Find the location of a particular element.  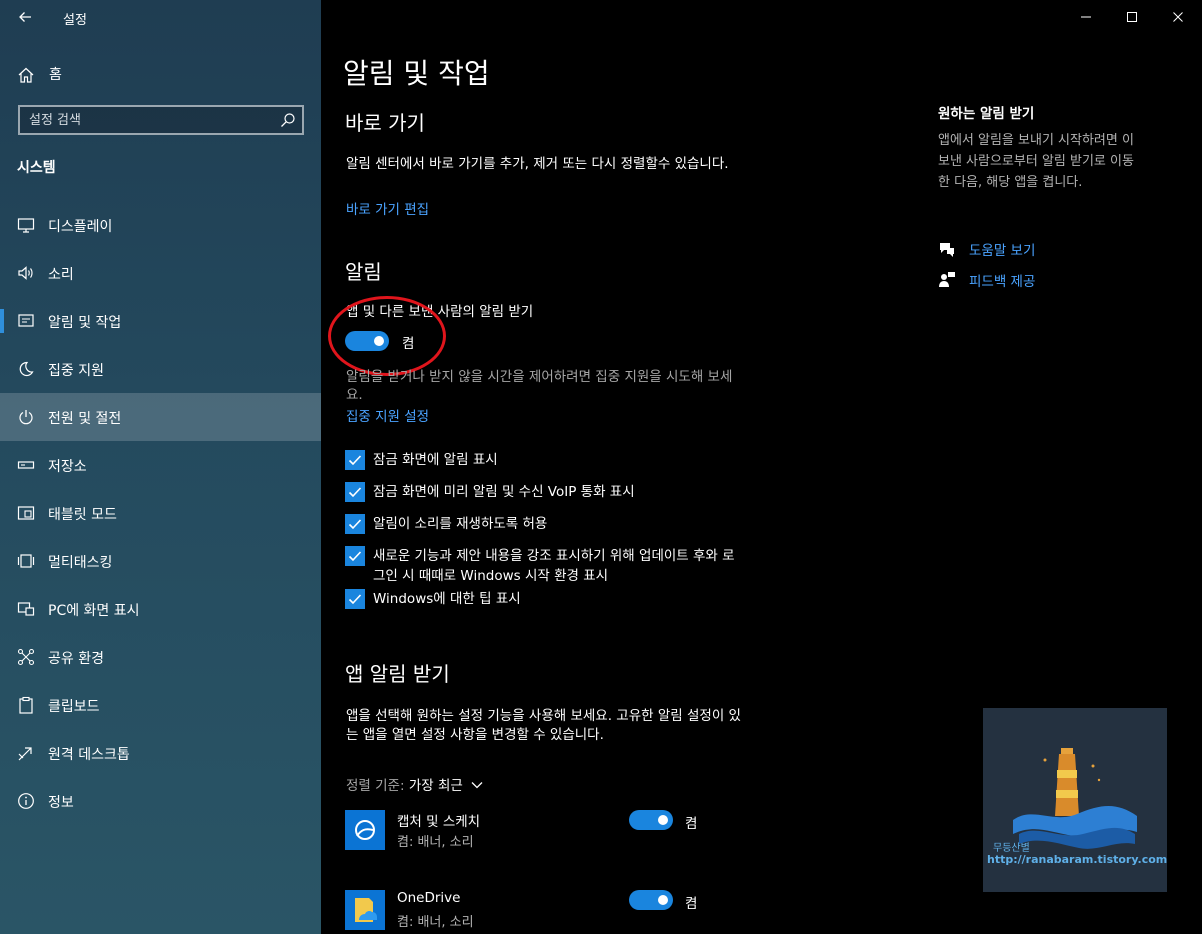

side-panel-desc-line: 보낸 사람으로부터 알림 받기로 이동 is located at coordinates (1036, 161).